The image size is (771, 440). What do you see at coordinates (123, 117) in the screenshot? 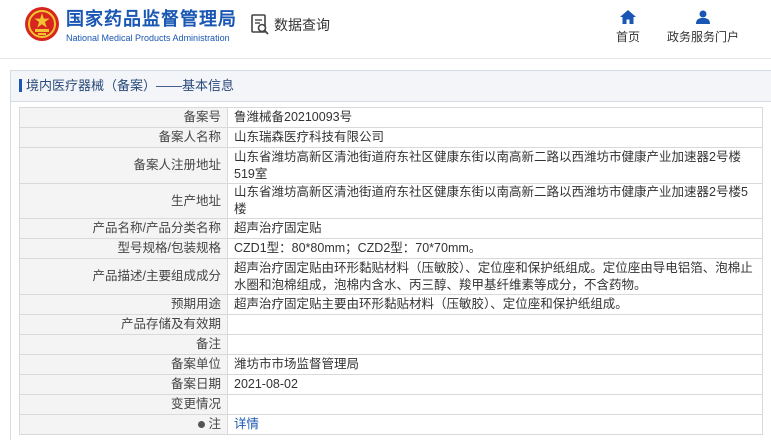
I see `detail-key: 备案号` at bounding box center [123, 117].